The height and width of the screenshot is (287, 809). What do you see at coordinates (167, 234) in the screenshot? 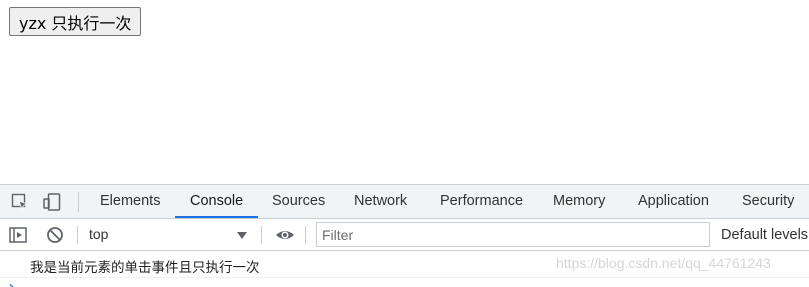
I see `context-selector: top` at bounding box center [167, 234].